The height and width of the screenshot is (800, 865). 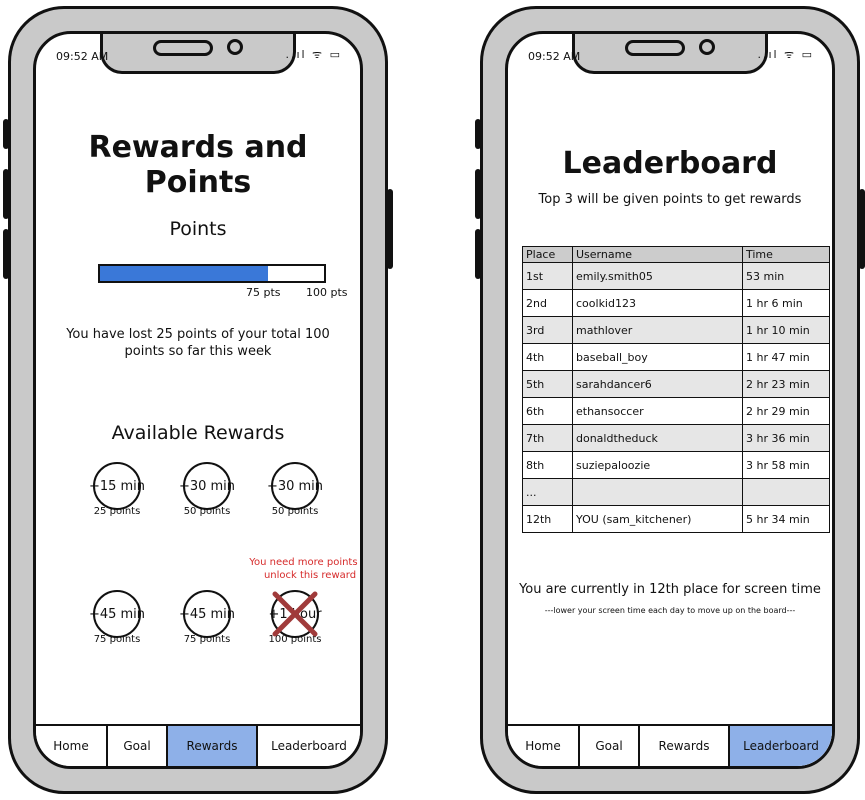 I want to click on place-cell: 3rd, so click(x=547, y=330).